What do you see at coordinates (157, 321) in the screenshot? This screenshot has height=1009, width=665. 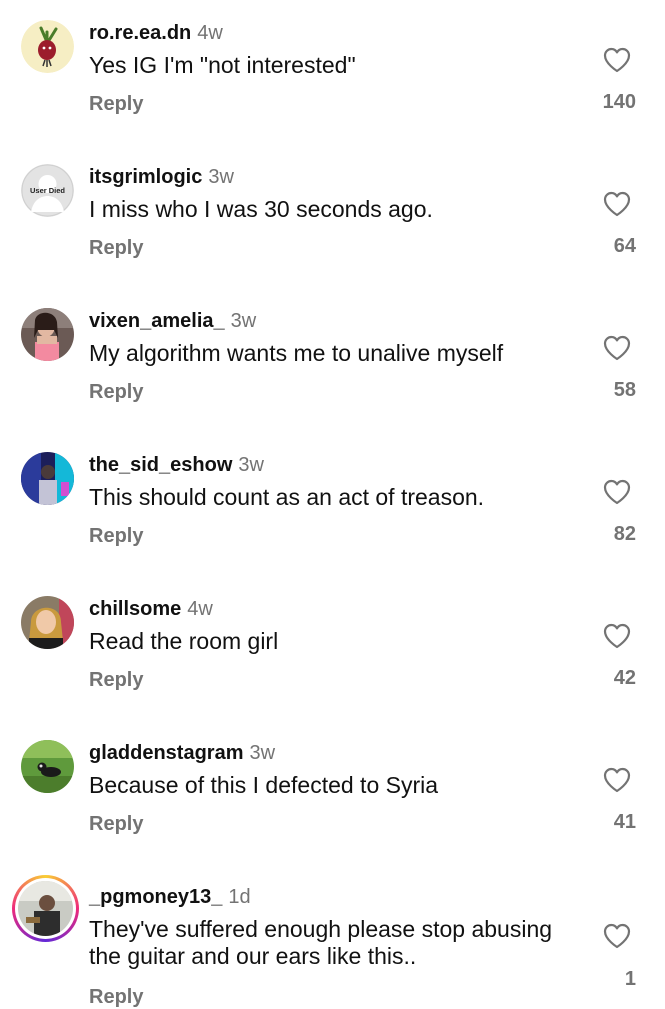 I see `comment-username: vixen_amelia_` at bounding box center [157, 321].